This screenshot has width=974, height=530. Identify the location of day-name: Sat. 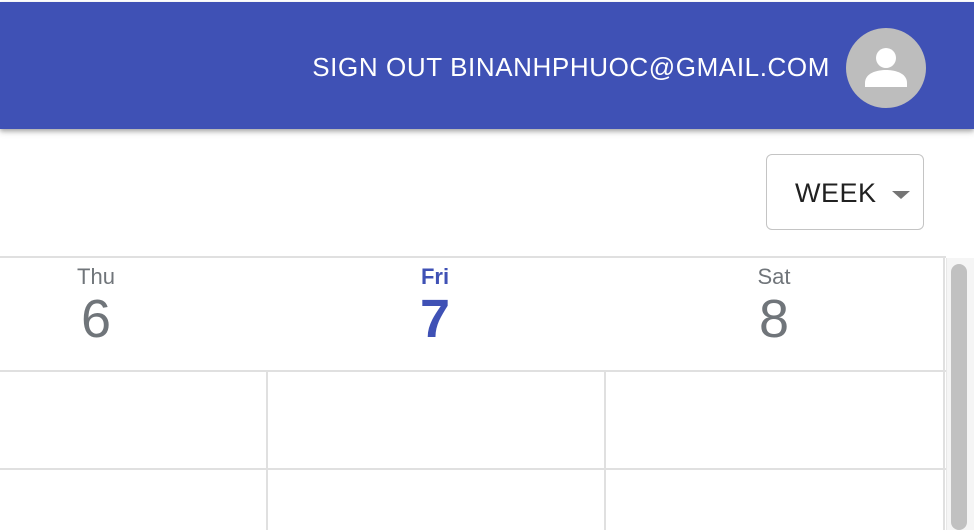
(774, 276).